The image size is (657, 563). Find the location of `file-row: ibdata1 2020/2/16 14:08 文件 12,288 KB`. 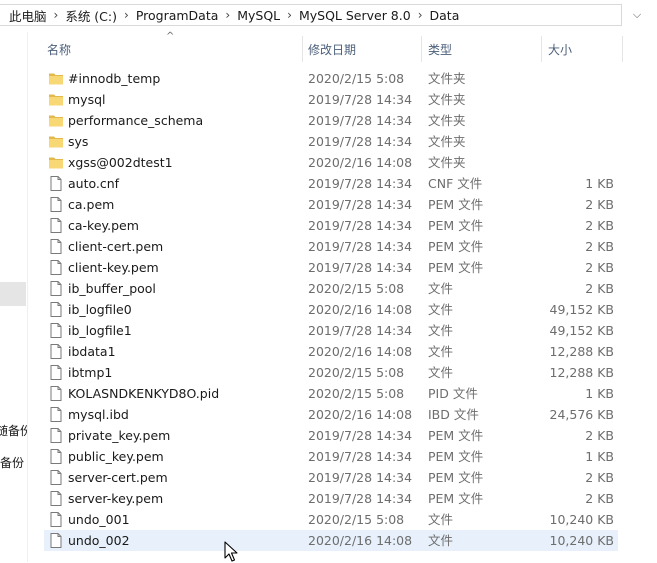

file-row: ibdata1 2020/2/16 14:08 文件 12,288 KB is located at coordinates (331, 351).